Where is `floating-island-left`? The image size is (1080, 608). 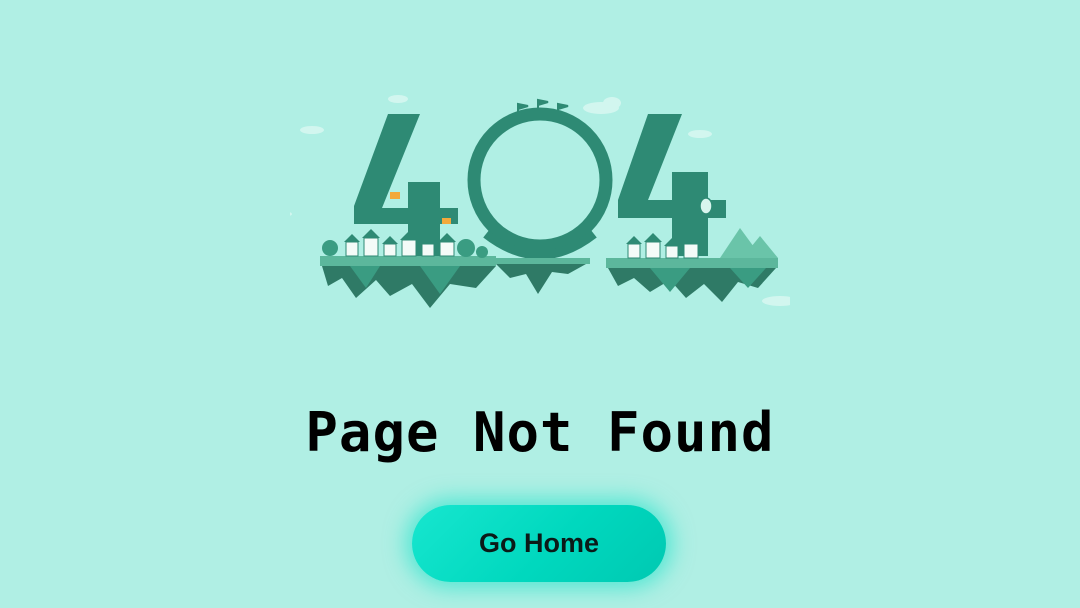 floating-island-left is located at coordinates (408, 268).